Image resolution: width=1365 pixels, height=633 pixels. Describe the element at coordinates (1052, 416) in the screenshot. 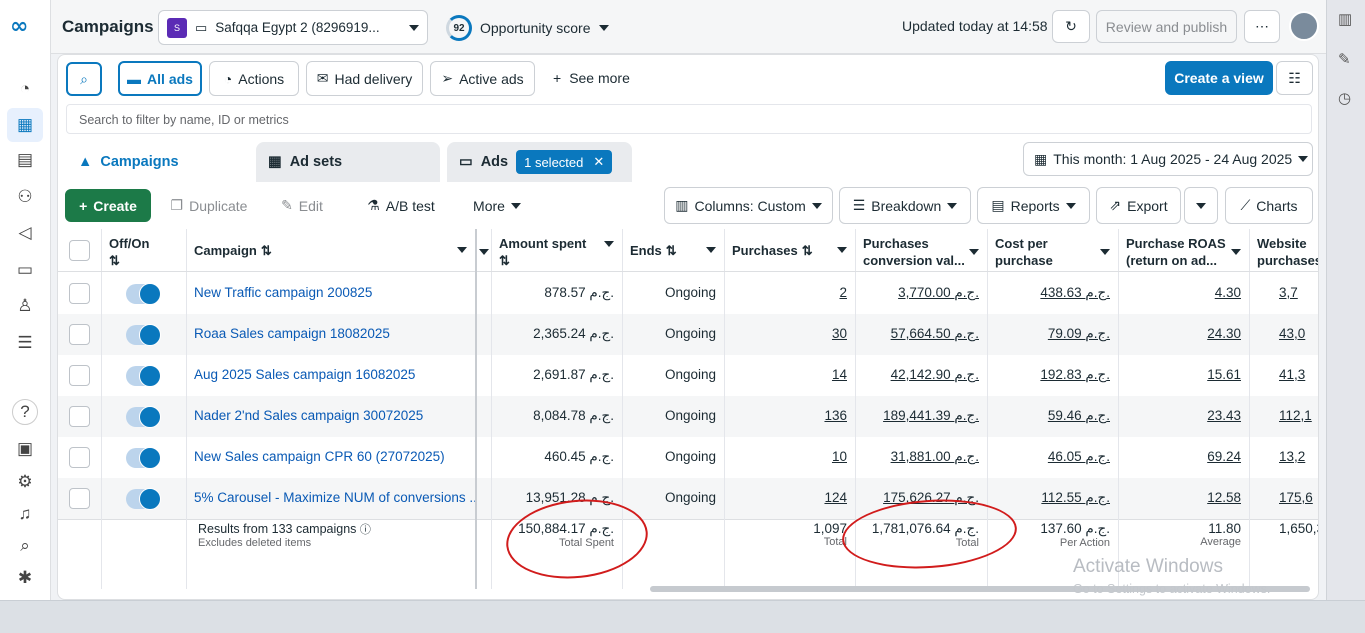

I see `cost-per-purchase: 59.46 ج.م.` at that location.